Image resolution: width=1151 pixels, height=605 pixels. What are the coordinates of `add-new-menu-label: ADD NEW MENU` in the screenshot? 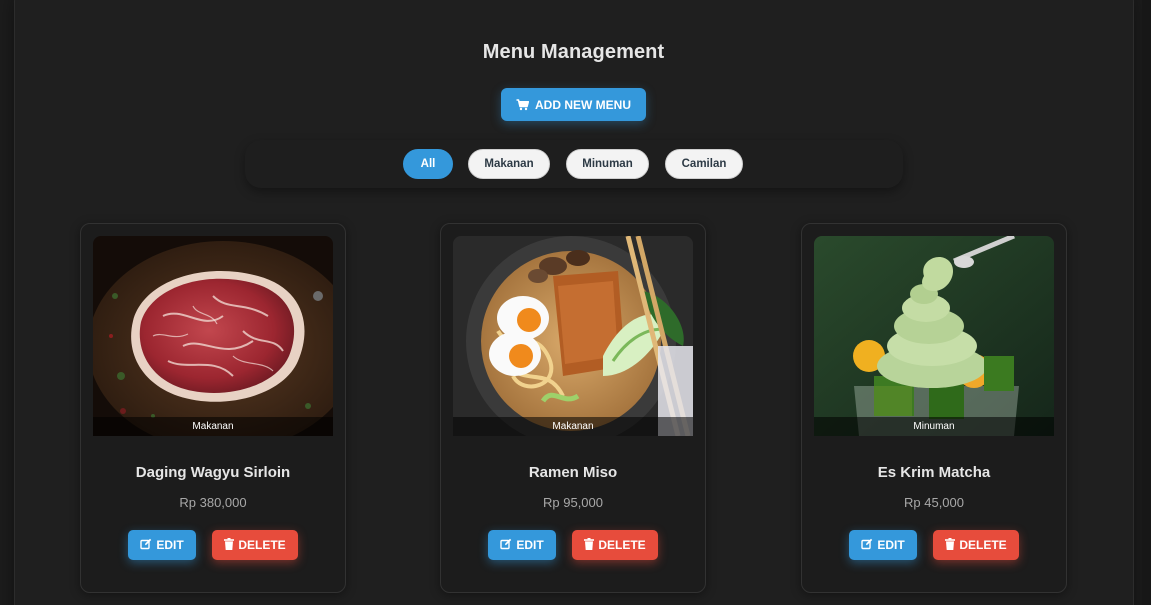 It's located at (583, 104).